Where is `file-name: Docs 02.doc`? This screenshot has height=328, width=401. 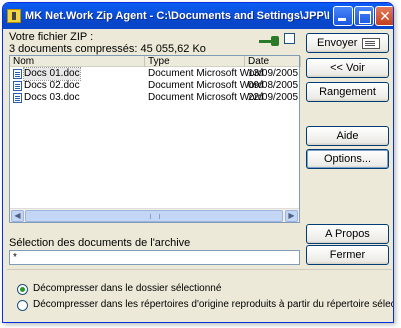 file-name: Docs 02.doc is located at coordinates (52, 85).